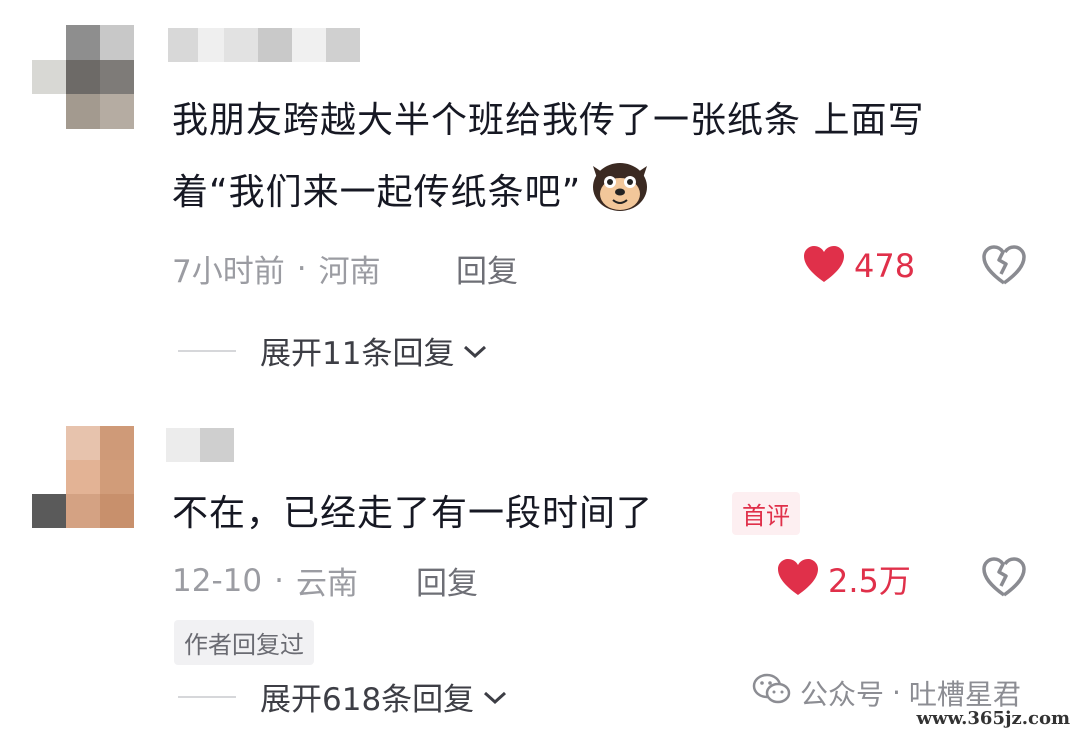 The image size is (1080, 735). What do you see at coordinates (772, 692) in the screenshot?
I see `wechat-icon` at bounding box center [772, 692].